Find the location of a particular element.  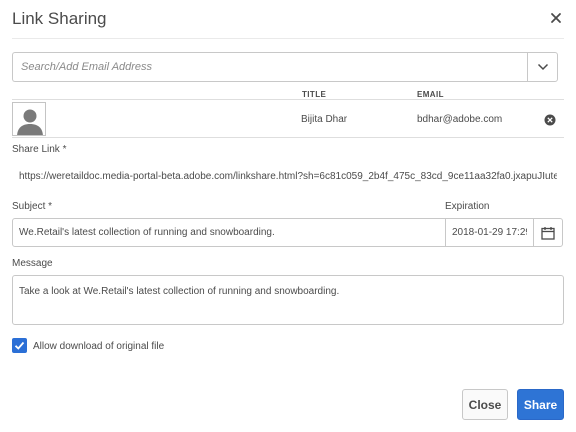

search-email-field is located at coordinates (270, 67).